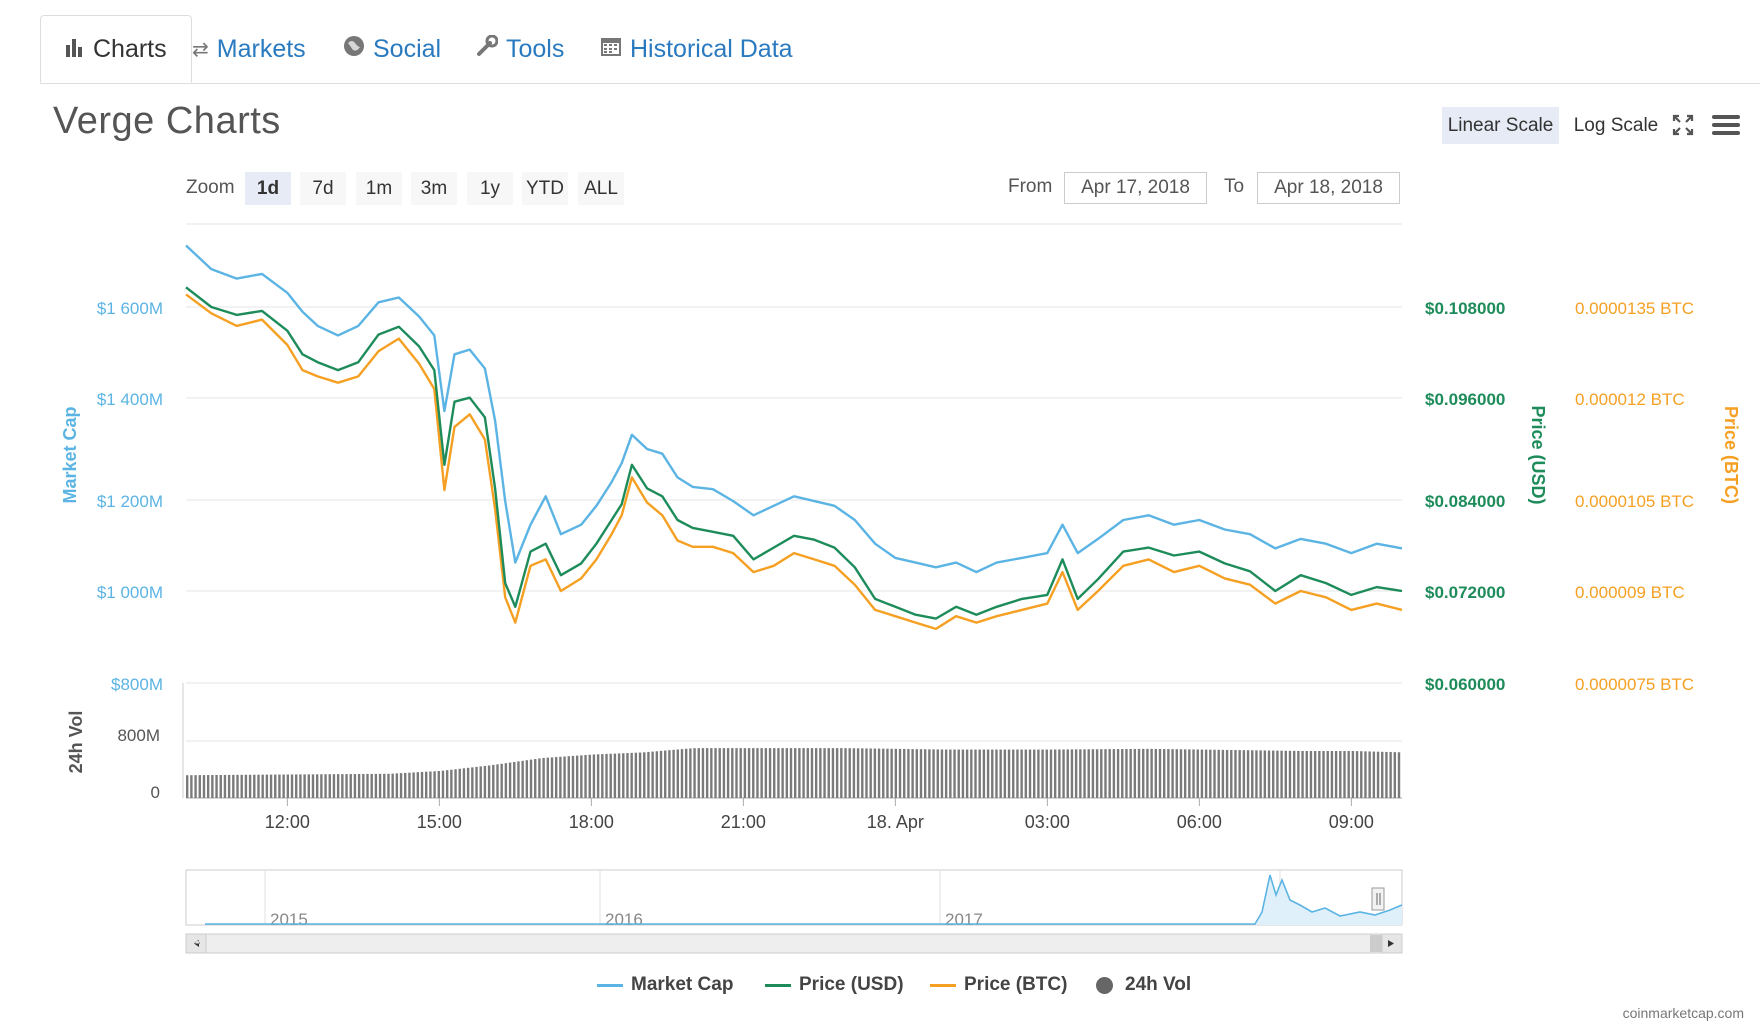  Describe the element at coordinates (1538, 454) in the screenshot. I see `price-usd-axis-title: Price (USD)` at that location.